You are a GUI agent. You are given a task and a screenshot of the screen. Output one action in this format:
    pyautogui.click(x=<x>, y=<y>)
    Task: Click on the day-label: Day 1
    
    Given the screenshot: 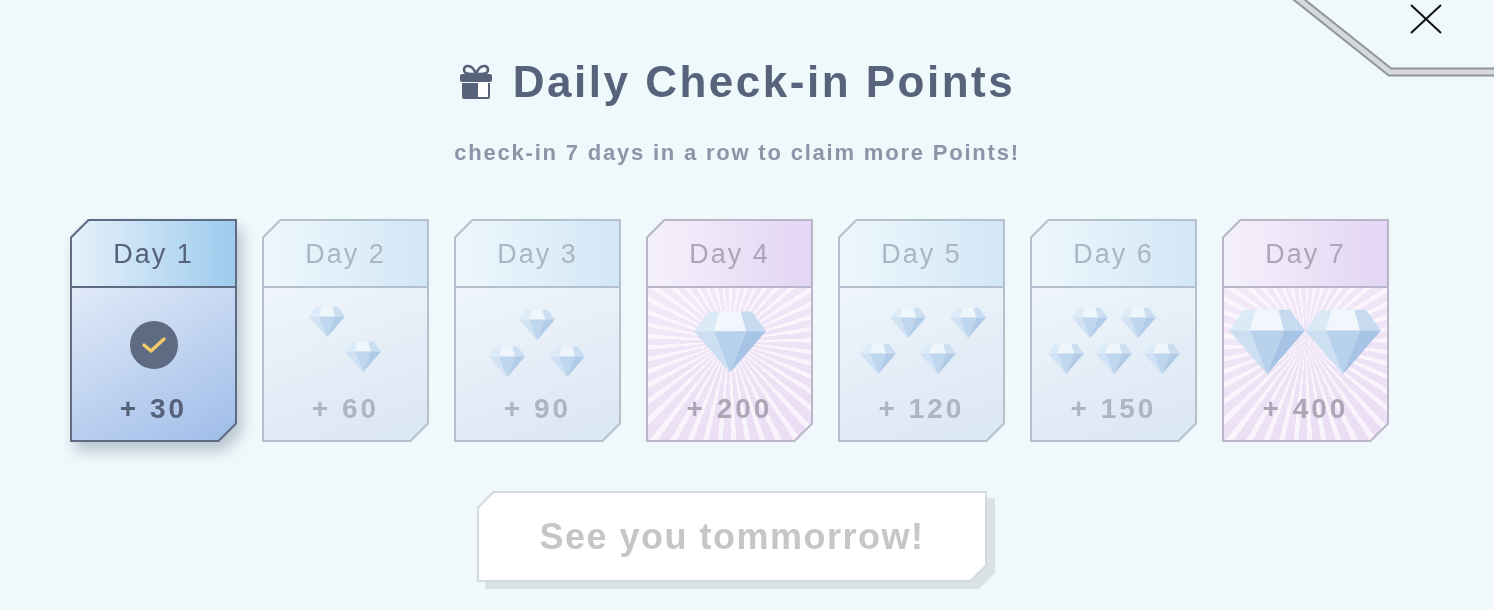 What is the action you would take?
    pyautogui.click(x=153, y=253)
    